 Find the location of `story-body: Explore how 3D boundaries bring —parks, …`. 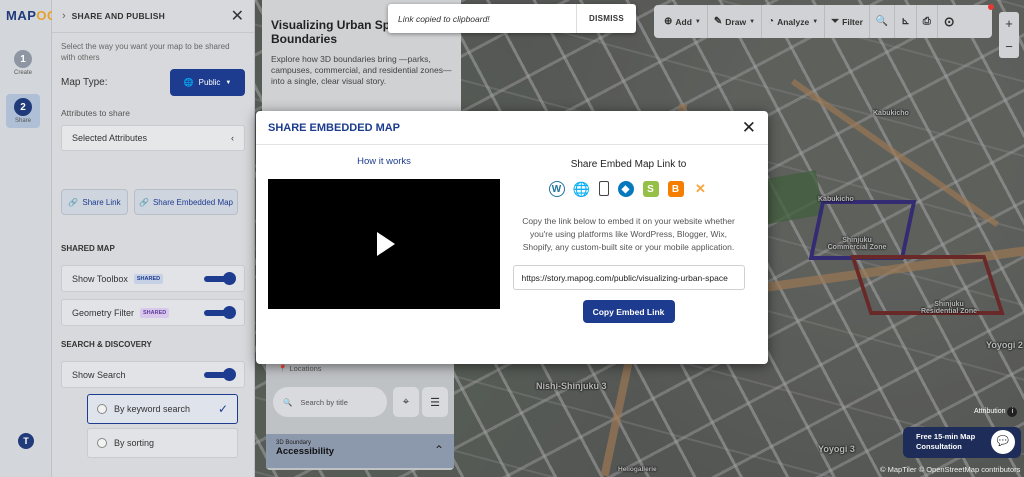

story-body: Explore how 3D boundaries bring —parks, … is located at coordinates (361, 70).